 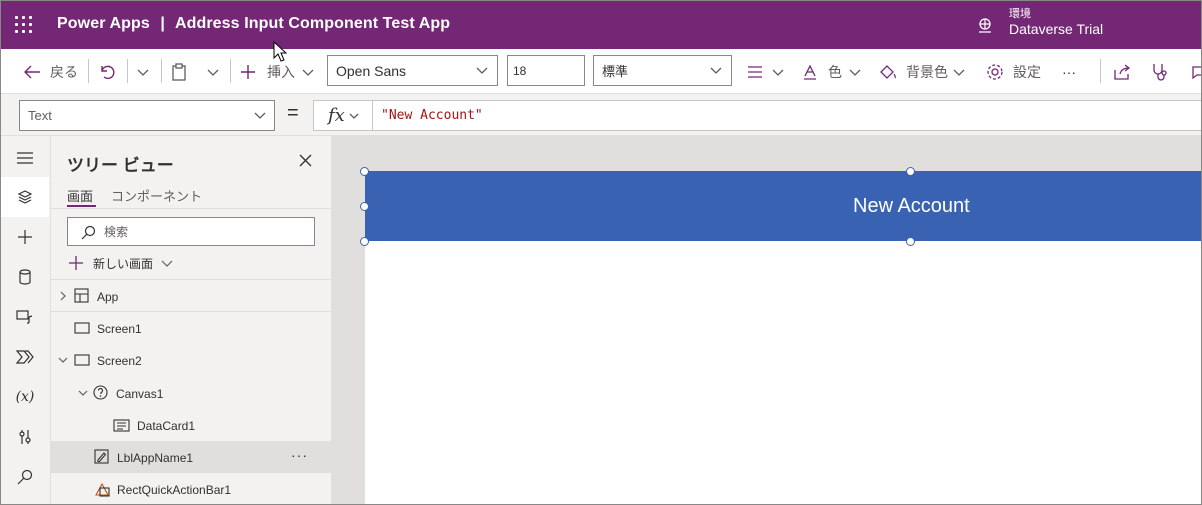 I want to click on label-text: New Account, so click(x=911, y=206).